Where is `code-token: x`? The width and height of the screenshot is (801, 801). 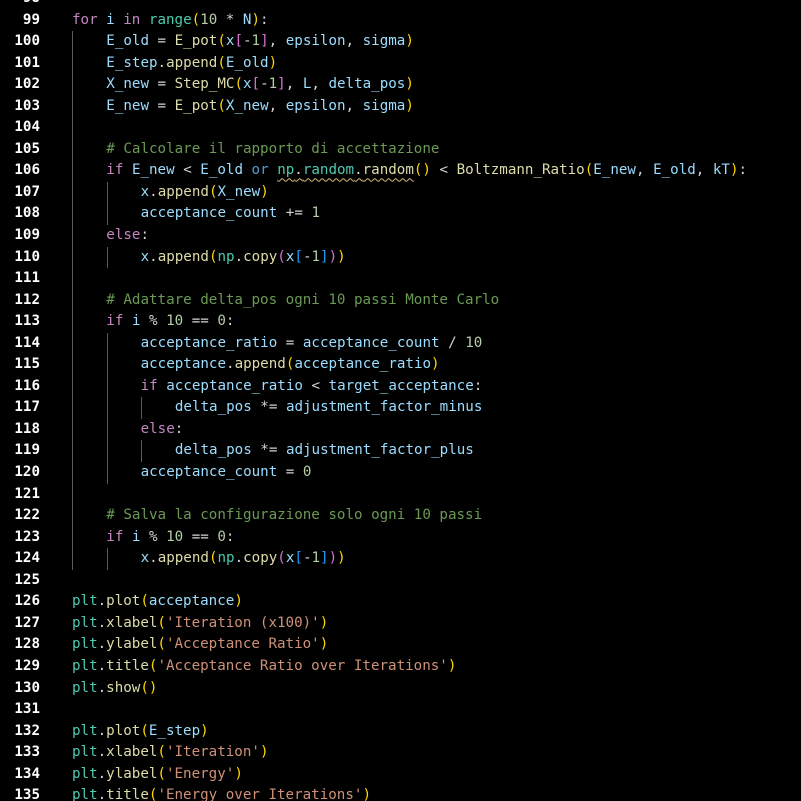 code-token: x is located at coordinates (145, 256).